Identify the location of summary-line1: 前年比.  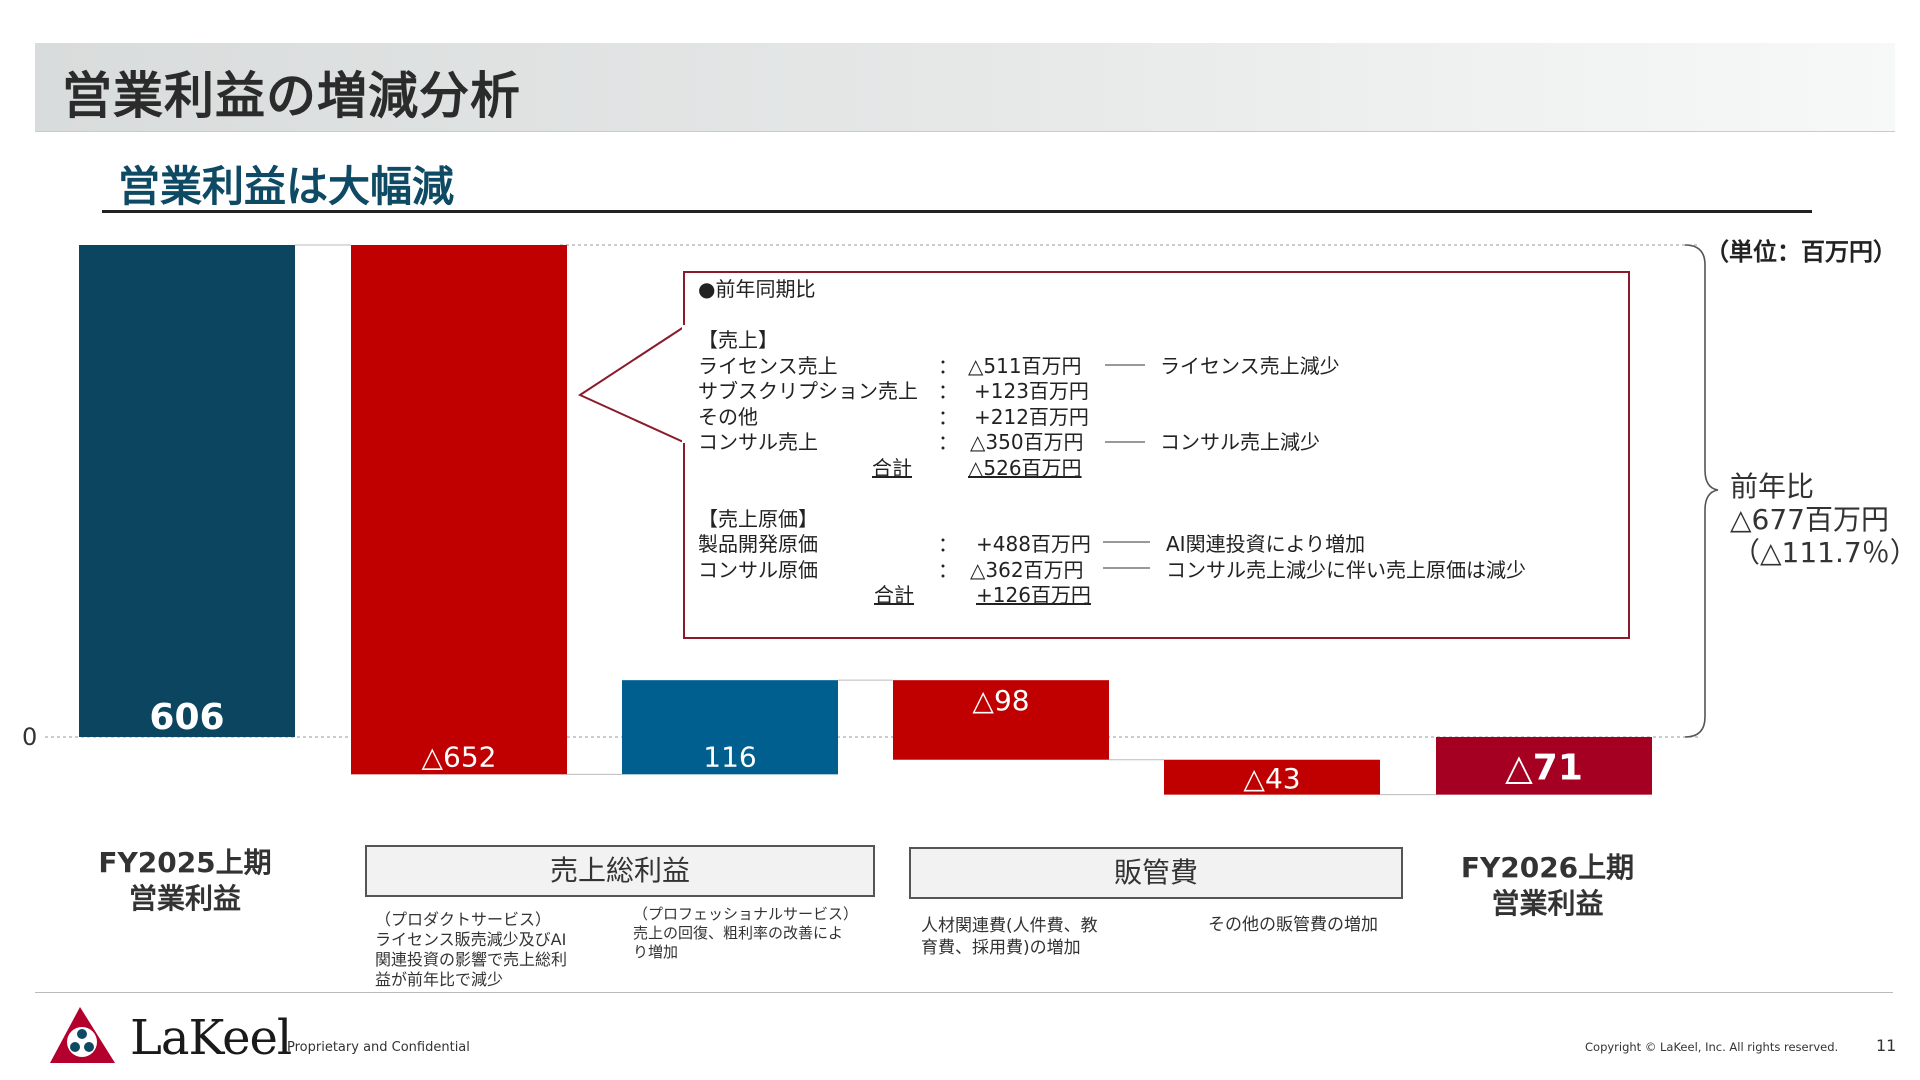
(1772, 486).